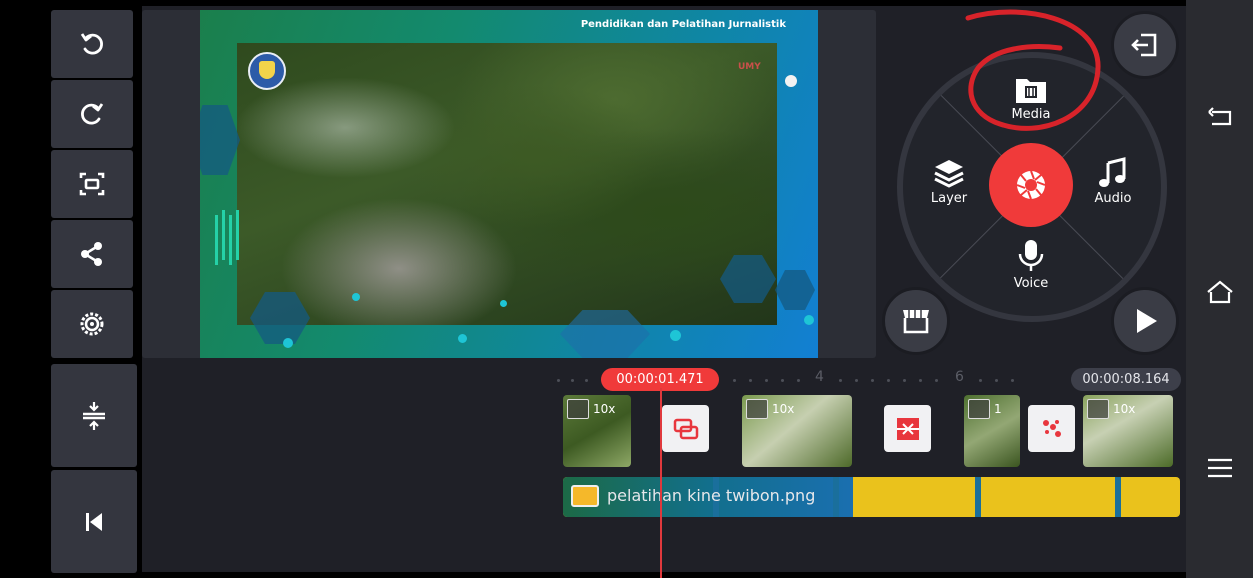 This screenshot has height=578, width=1253. What do you see at coordinates (916, 321) in the screenshot?
I see `asset-store-button` at bounding box center [916, 321].